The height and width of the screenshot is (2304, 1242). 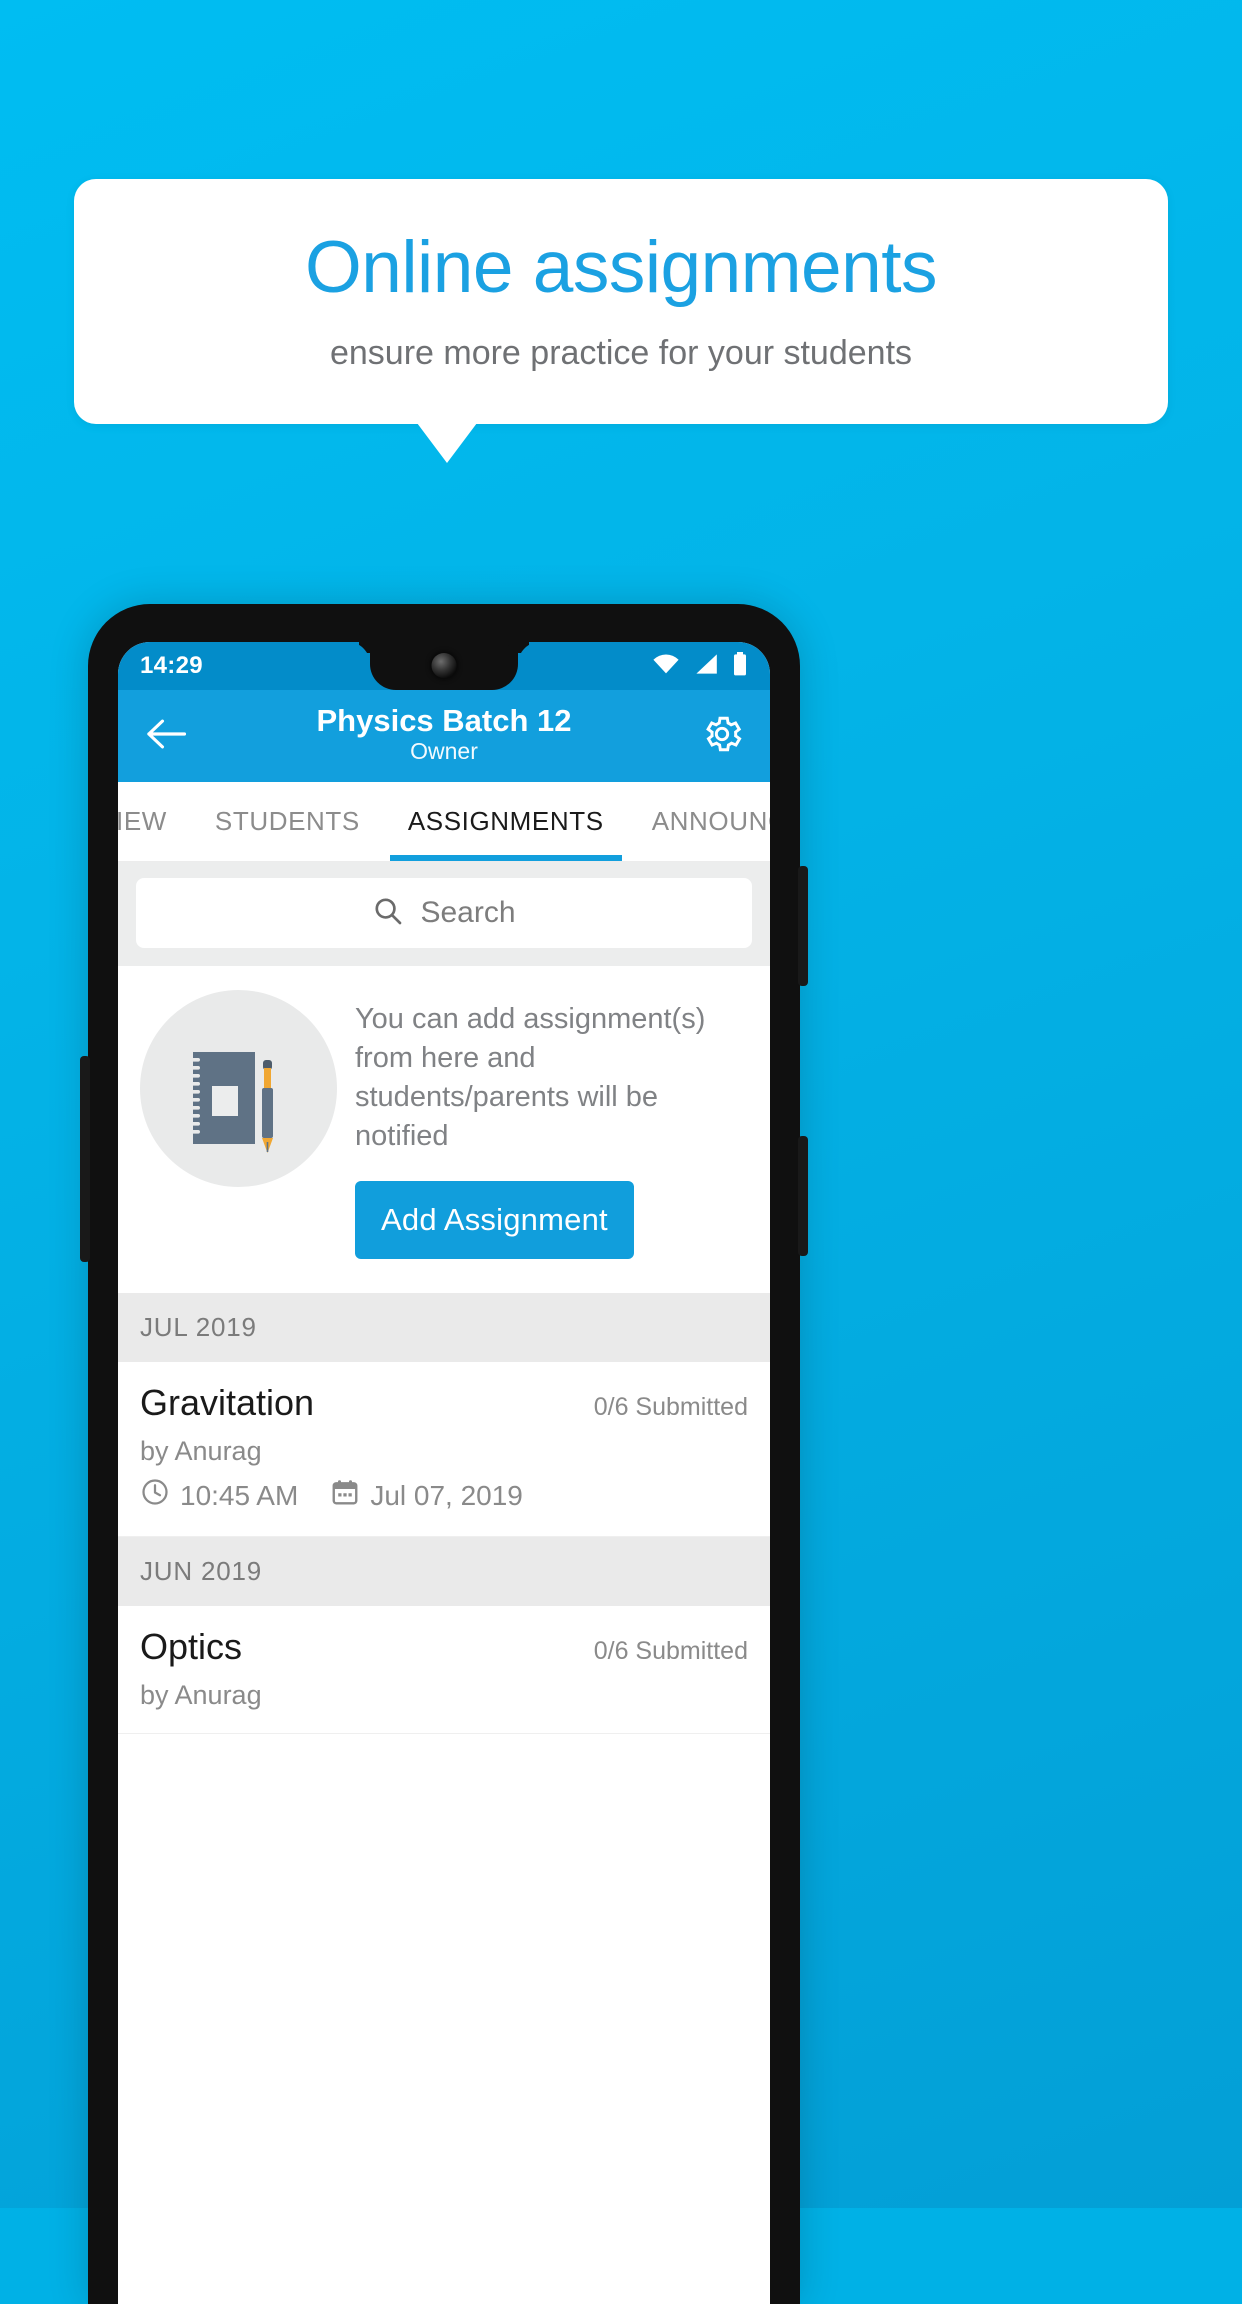 I want to click on status-time: 14:29, so click(x=171, y=665).